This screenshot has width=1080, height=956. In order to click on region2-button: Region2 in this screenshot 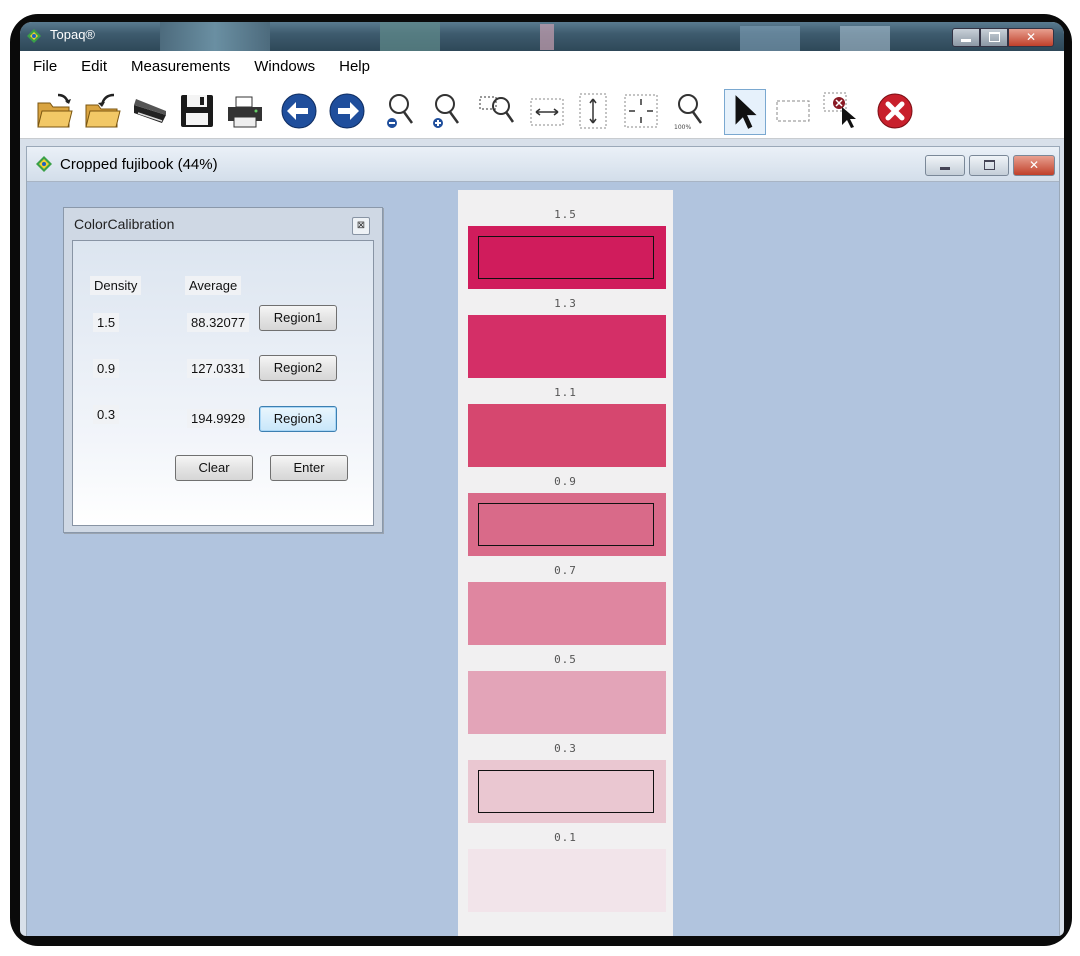, I will do `click(298, 368)`.